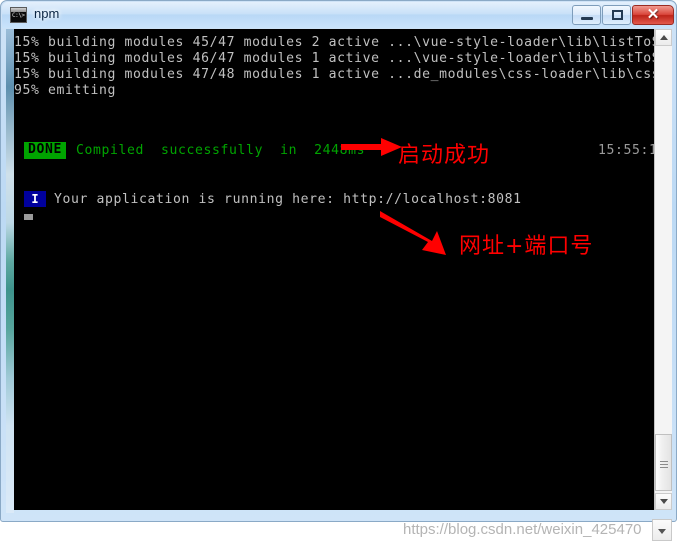 This screenshot has height=541, width=677. Describe the element at coordinates (526, 246) in the screenshot. I see `annotation-label-url-port: 网址+端口号` at that location.